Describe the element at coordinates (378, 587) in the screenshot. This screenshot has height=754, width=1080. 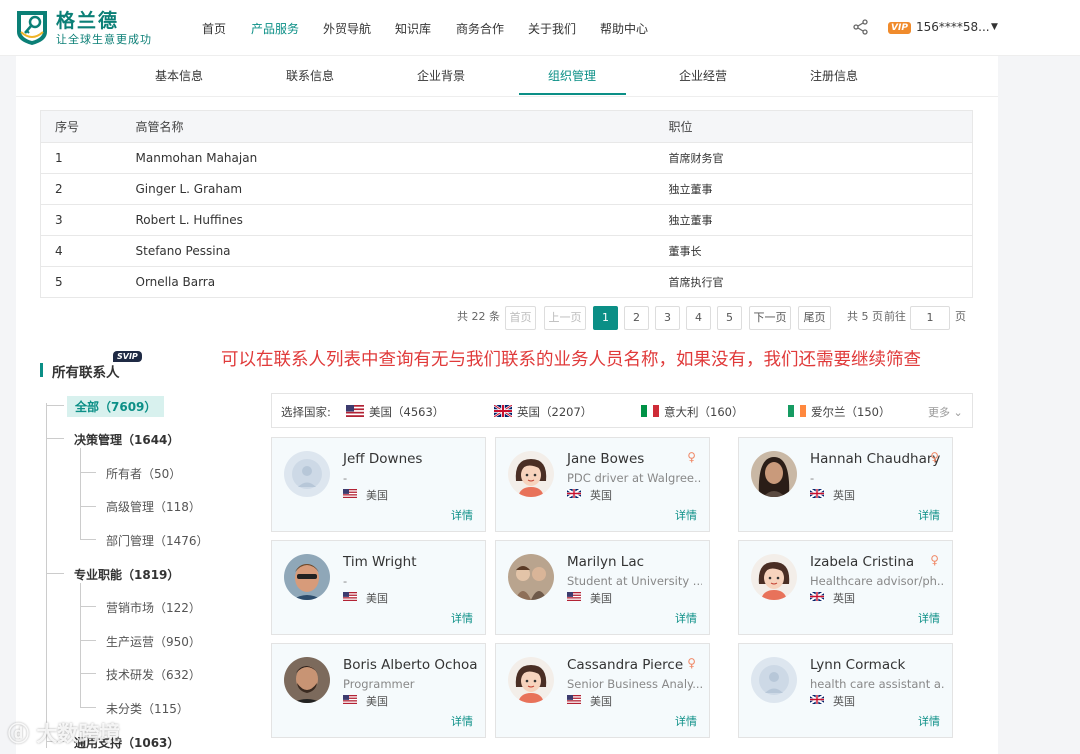
I see `contact-card: Tim Wright - 美国 详情` at that location.